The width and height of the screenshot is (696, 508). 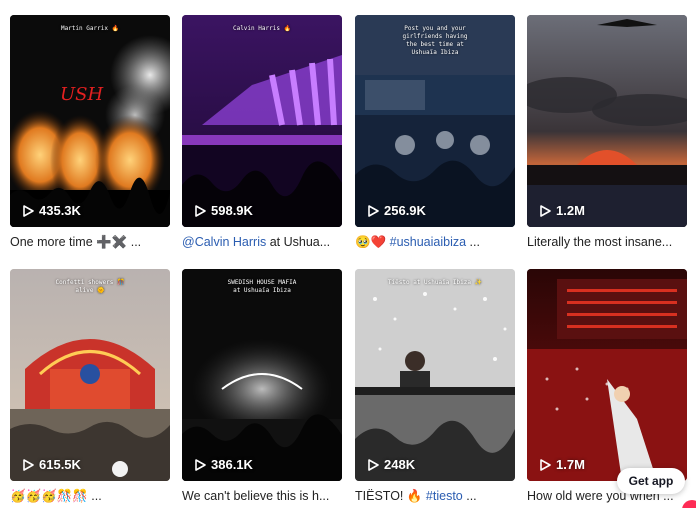 I want to click on video-thumbnail: Tiësto at Ushuaïa Ibiza ✨ 248K, so click(x=435, y=375).